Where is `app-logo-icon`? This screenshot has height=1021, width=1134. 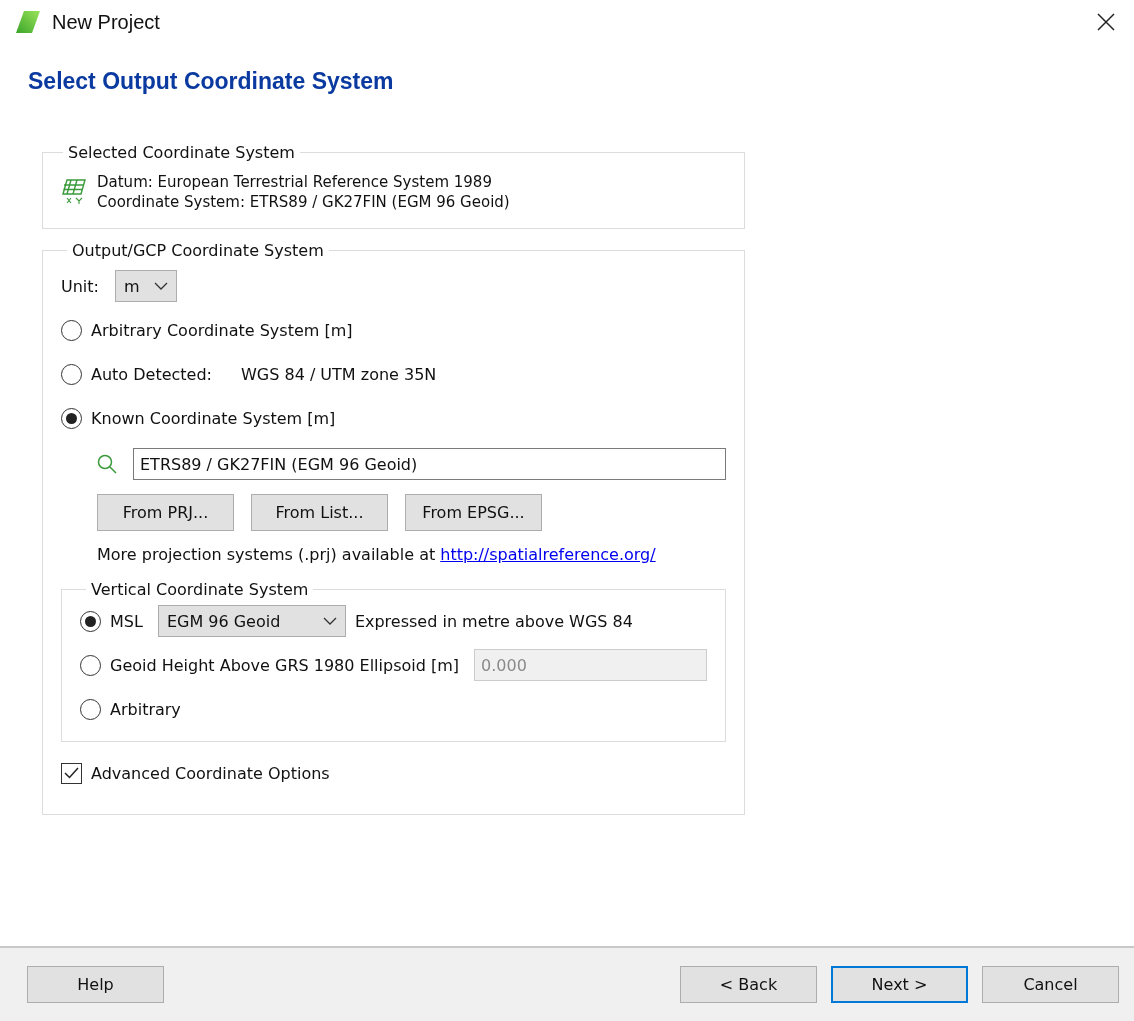
app-logo-icon is located at coordinates (28, 22).